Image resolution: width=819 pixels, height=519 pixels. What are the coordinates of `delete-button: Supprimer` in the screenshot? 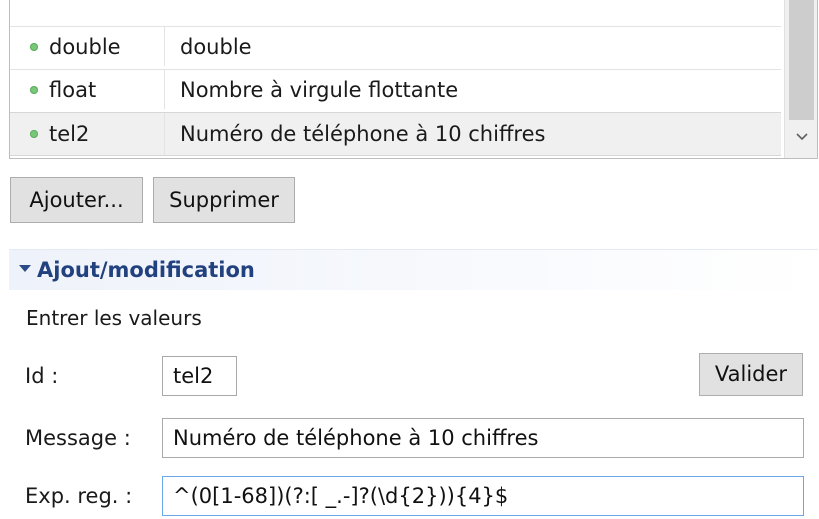 It's located at (224, 200).